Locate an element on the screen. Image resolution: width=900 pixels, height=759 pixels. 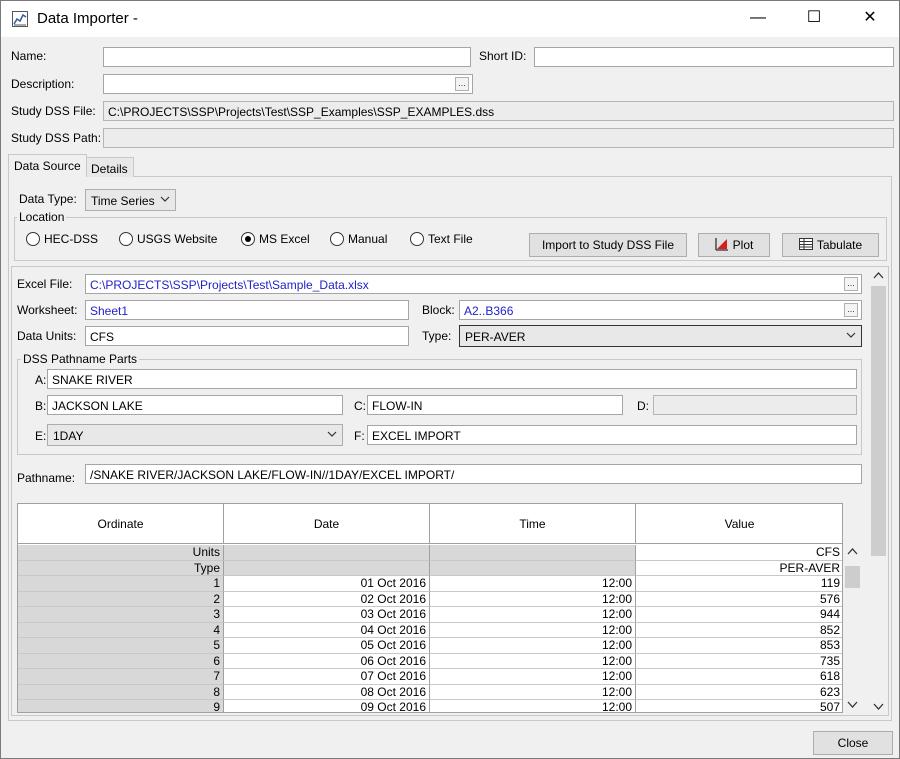
units-row-date is located at coordinates (327, 553).